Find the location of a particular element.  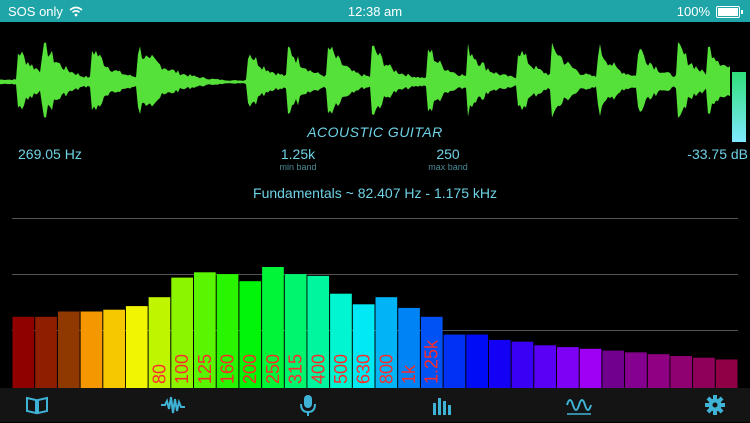

oscilloscope-icon is located at coordinates (579, 407).